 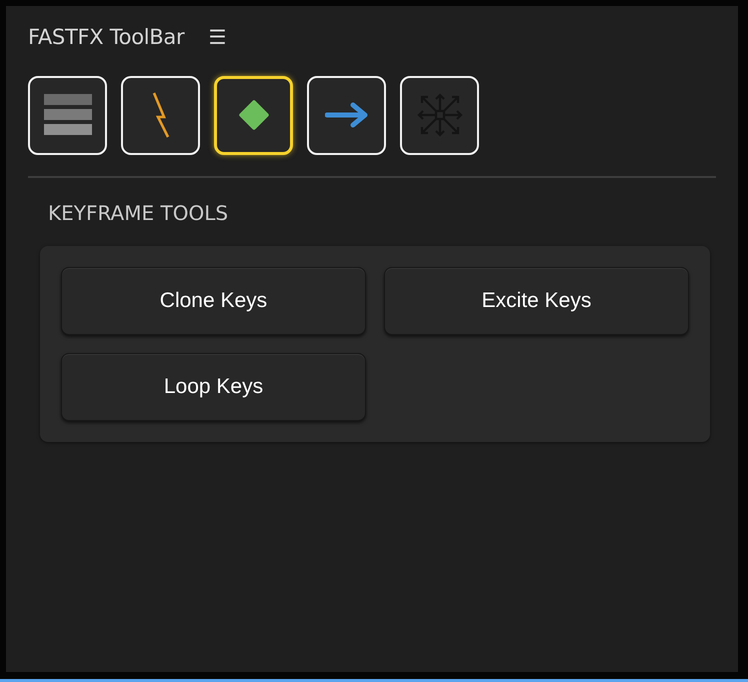 I want to click on panel-title: FASTFX ToolBar, so click(x=106, y=37).